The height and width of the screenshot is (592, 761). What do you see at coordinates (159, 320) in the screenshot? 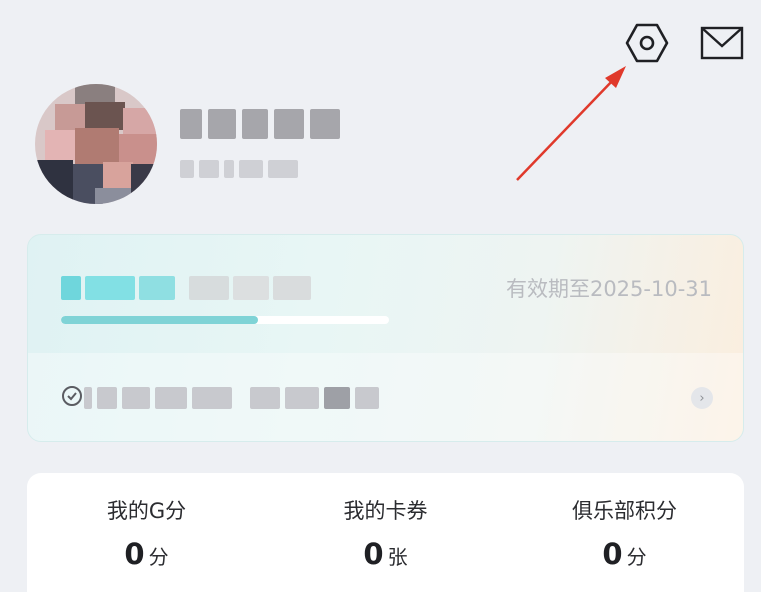
I see `level-progress-fill` at bounding box center [159, 320].